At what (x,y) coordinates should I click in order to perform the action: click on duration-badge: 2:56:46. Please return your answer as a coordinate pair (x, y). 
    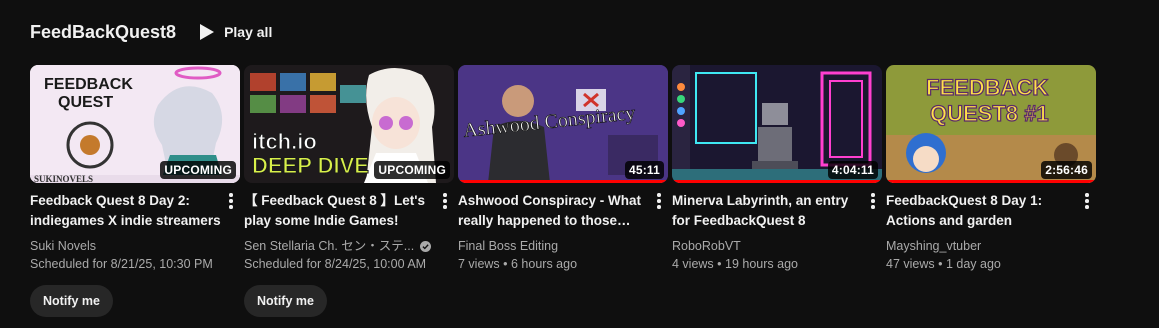
    Looking at the image, I should click on (1066, 170).